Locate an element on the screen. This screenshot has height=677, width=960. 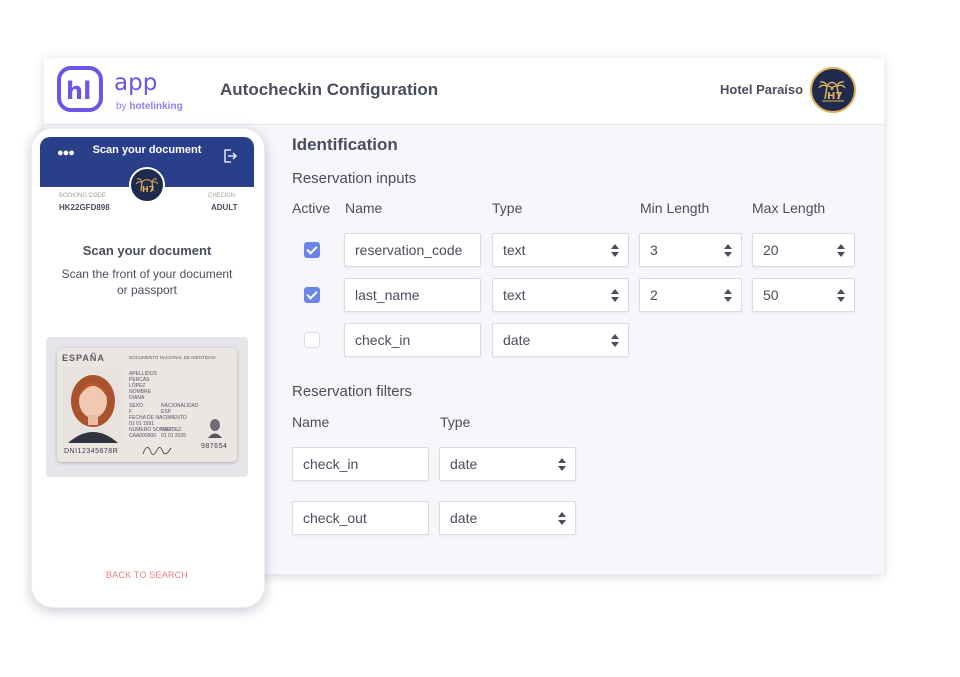
active-checkbox-reservation-code is located at coordinates (312, 250).